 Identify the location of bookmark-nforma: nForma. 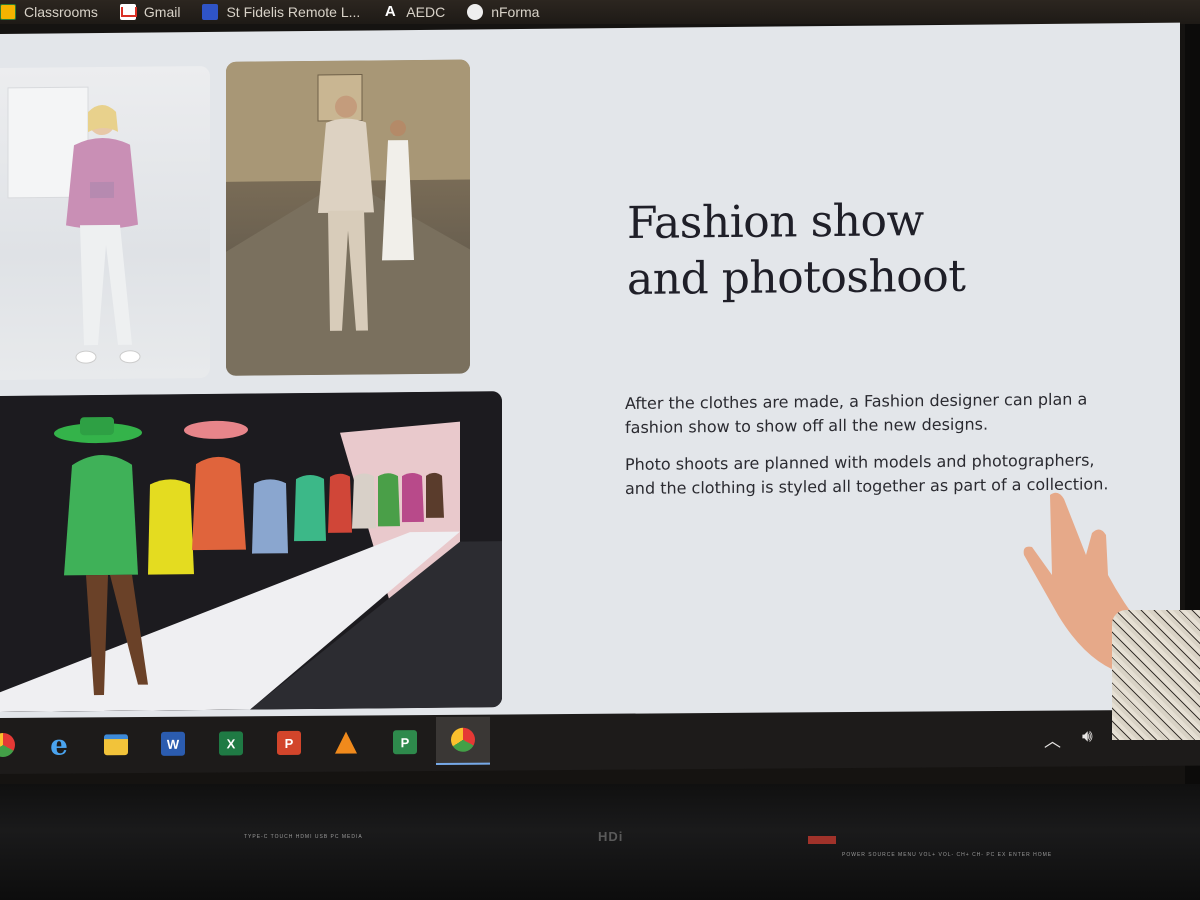
(503, 12).